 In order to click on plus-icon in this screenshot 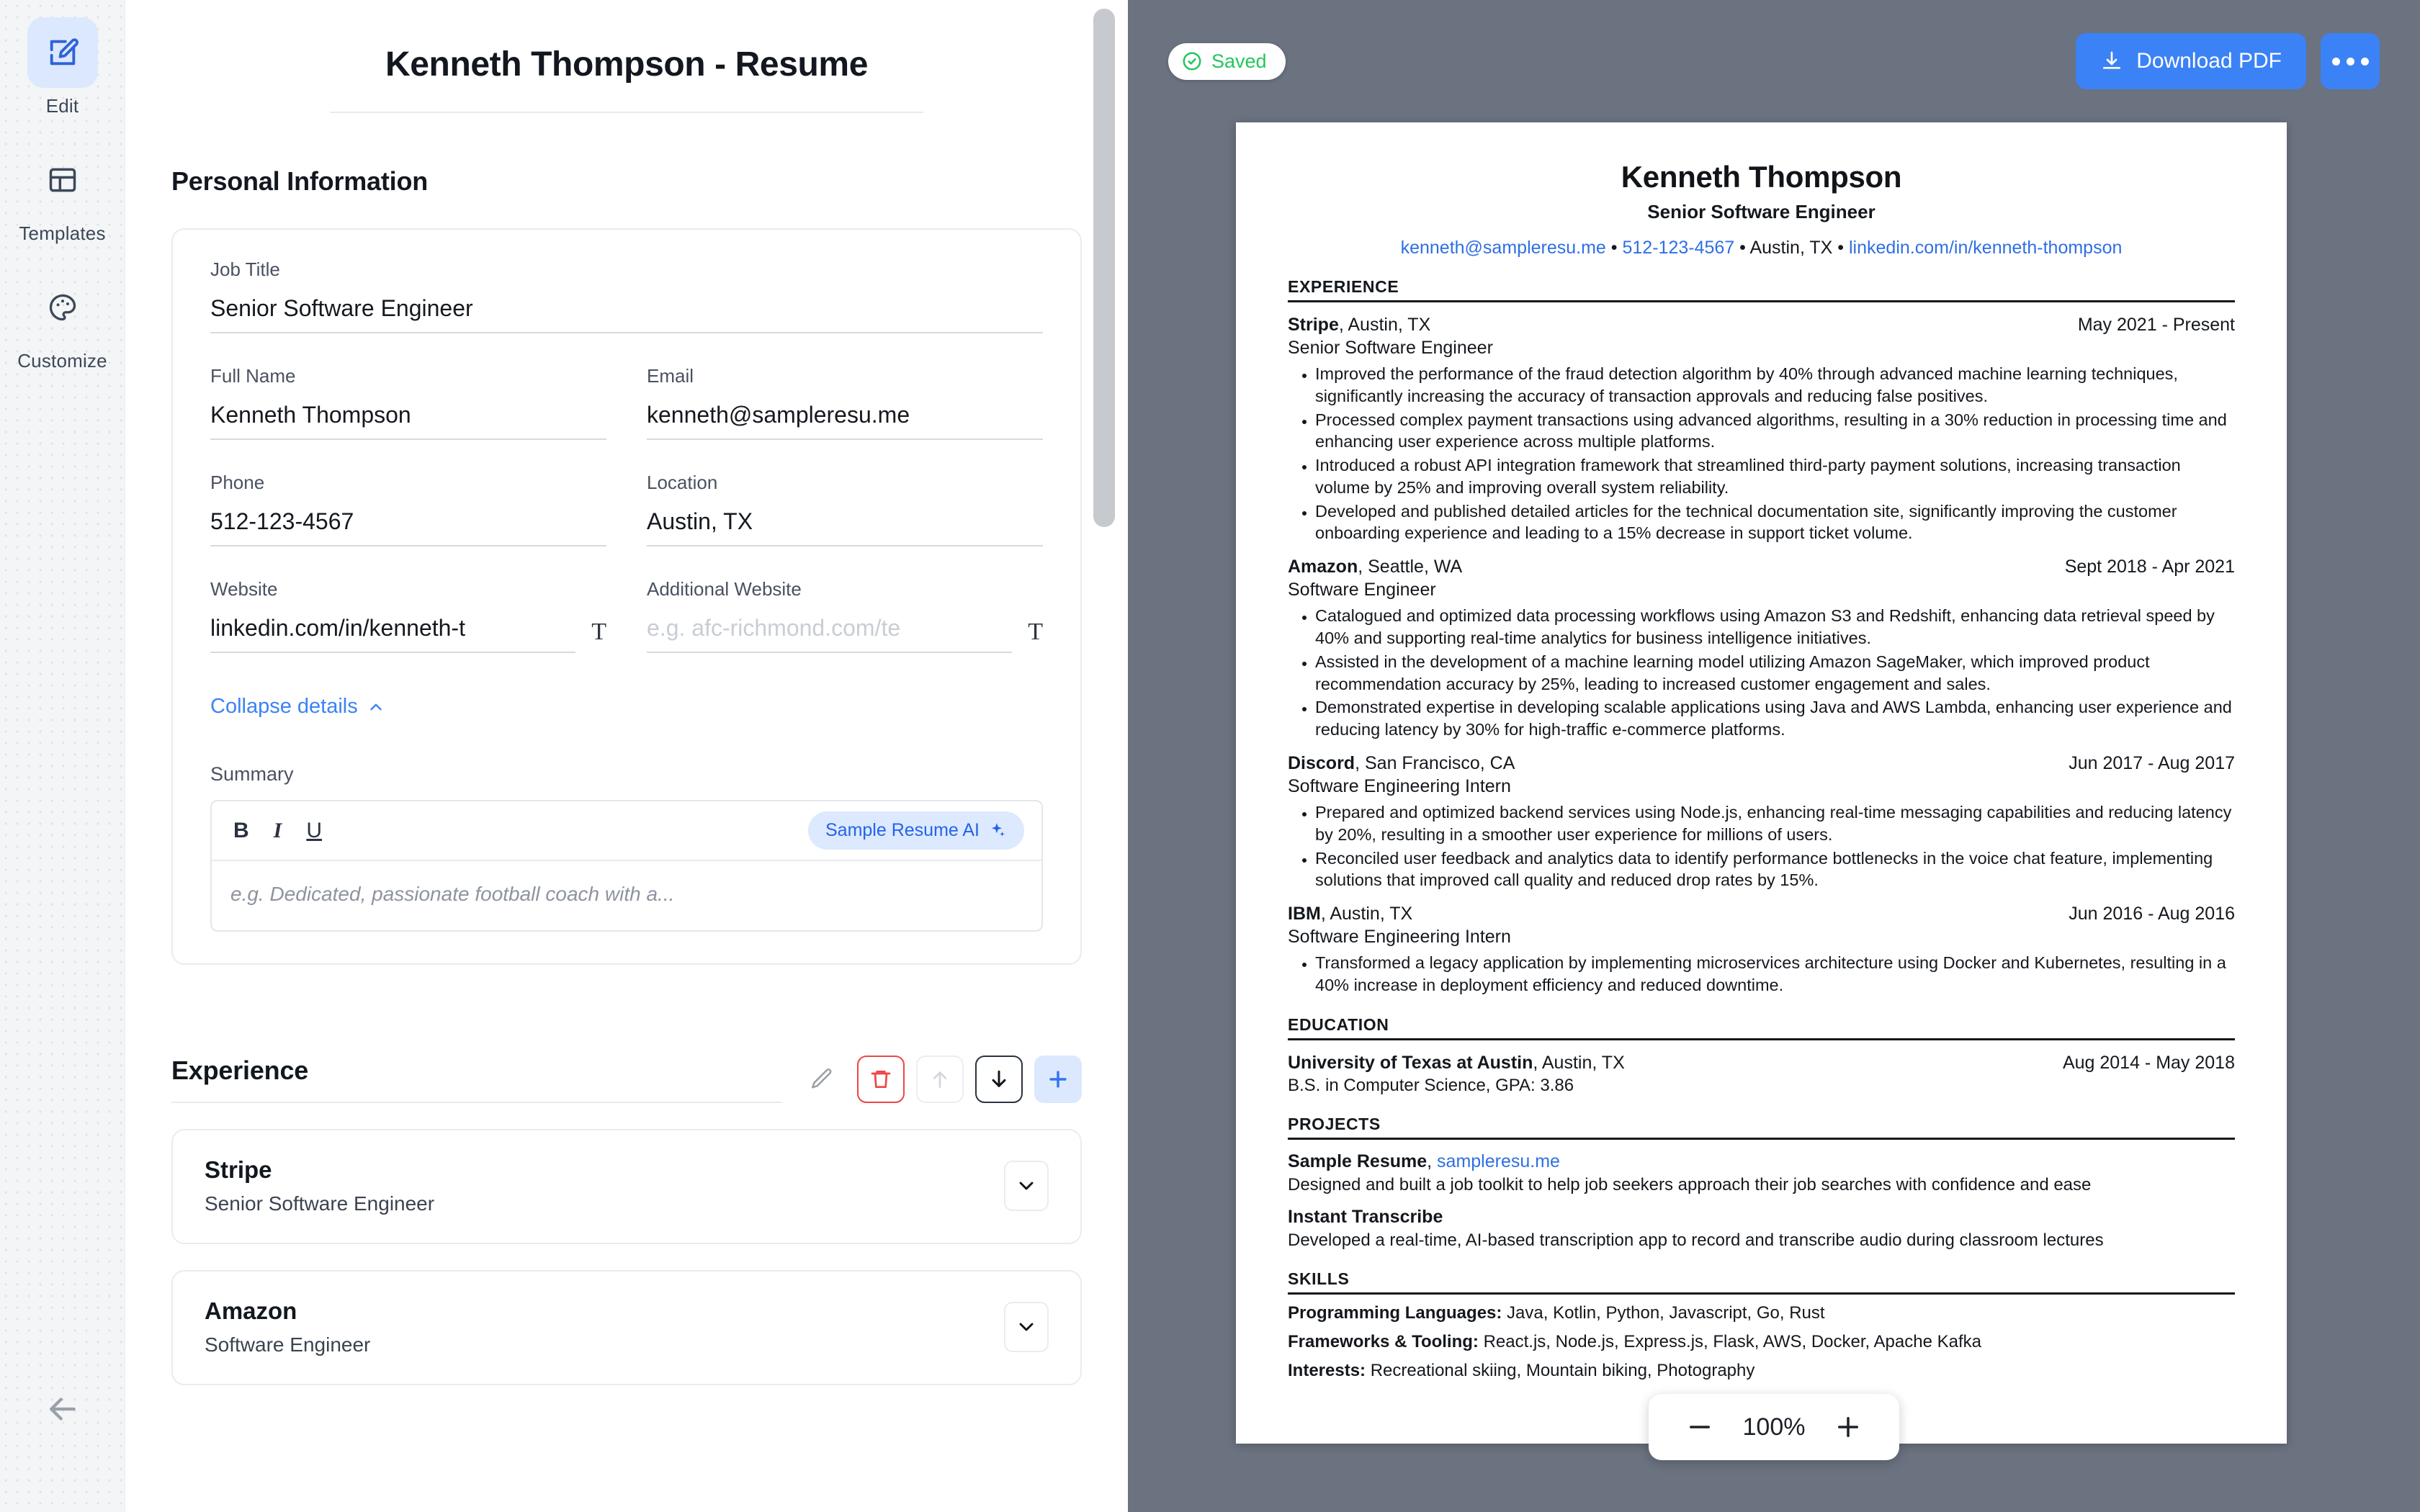, I will do `click(1848, 1427)`.